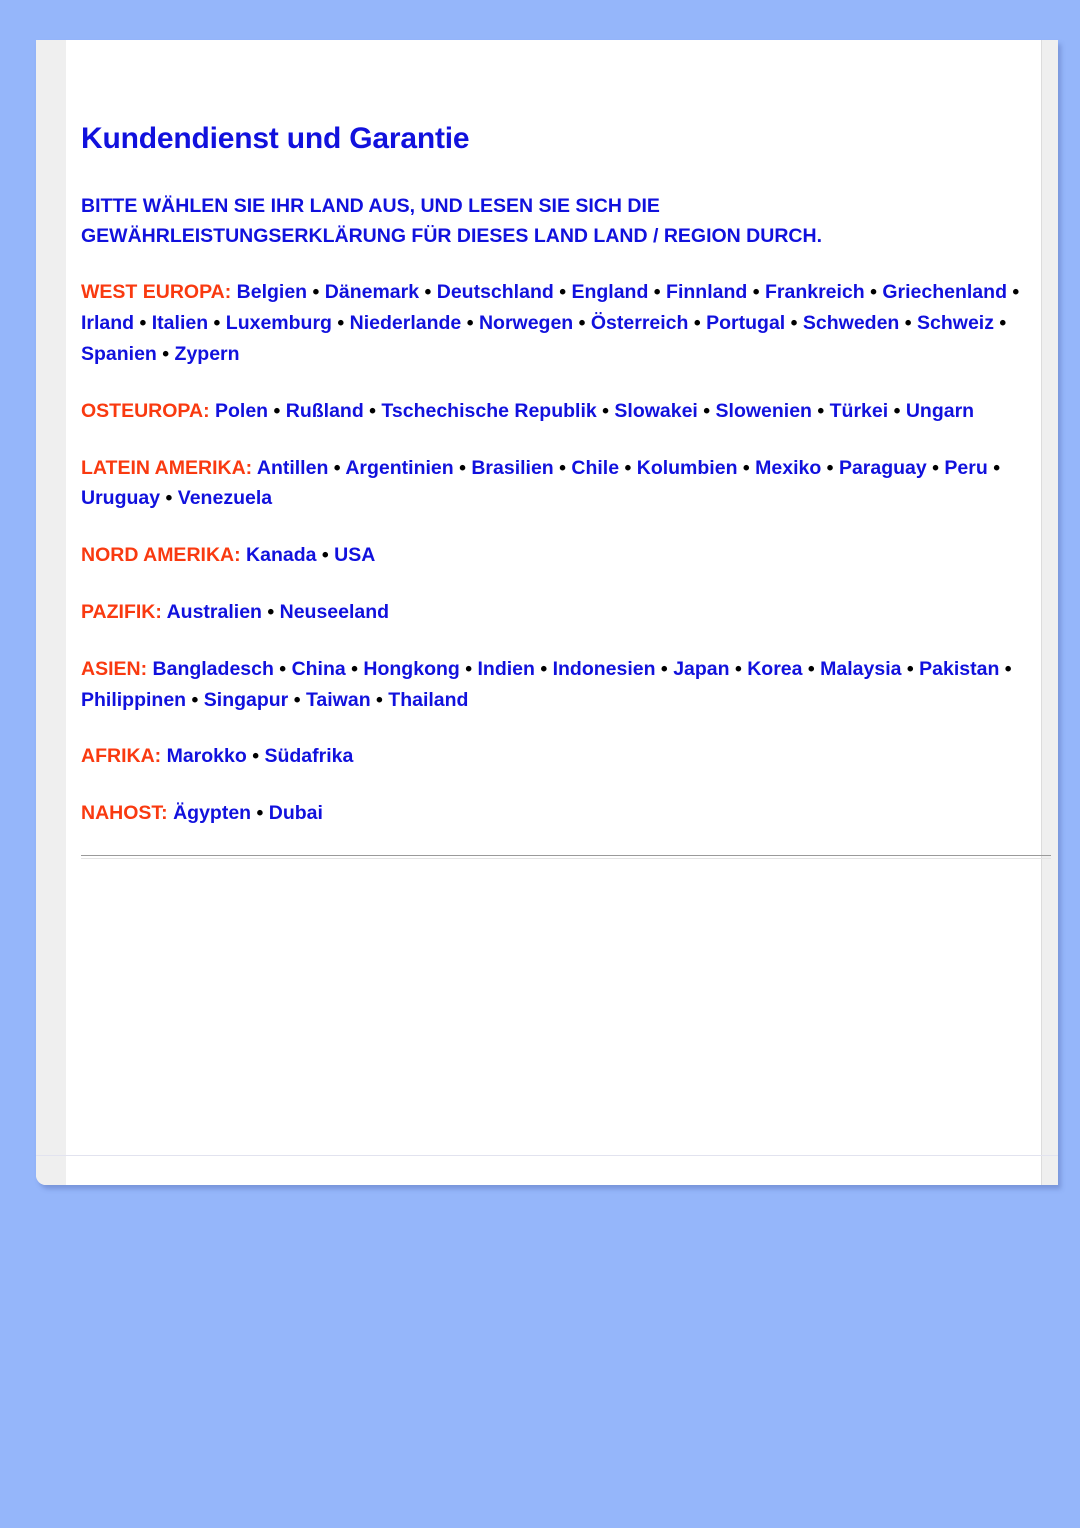  I want to click on country-link: Rußland, so click(325, 411).